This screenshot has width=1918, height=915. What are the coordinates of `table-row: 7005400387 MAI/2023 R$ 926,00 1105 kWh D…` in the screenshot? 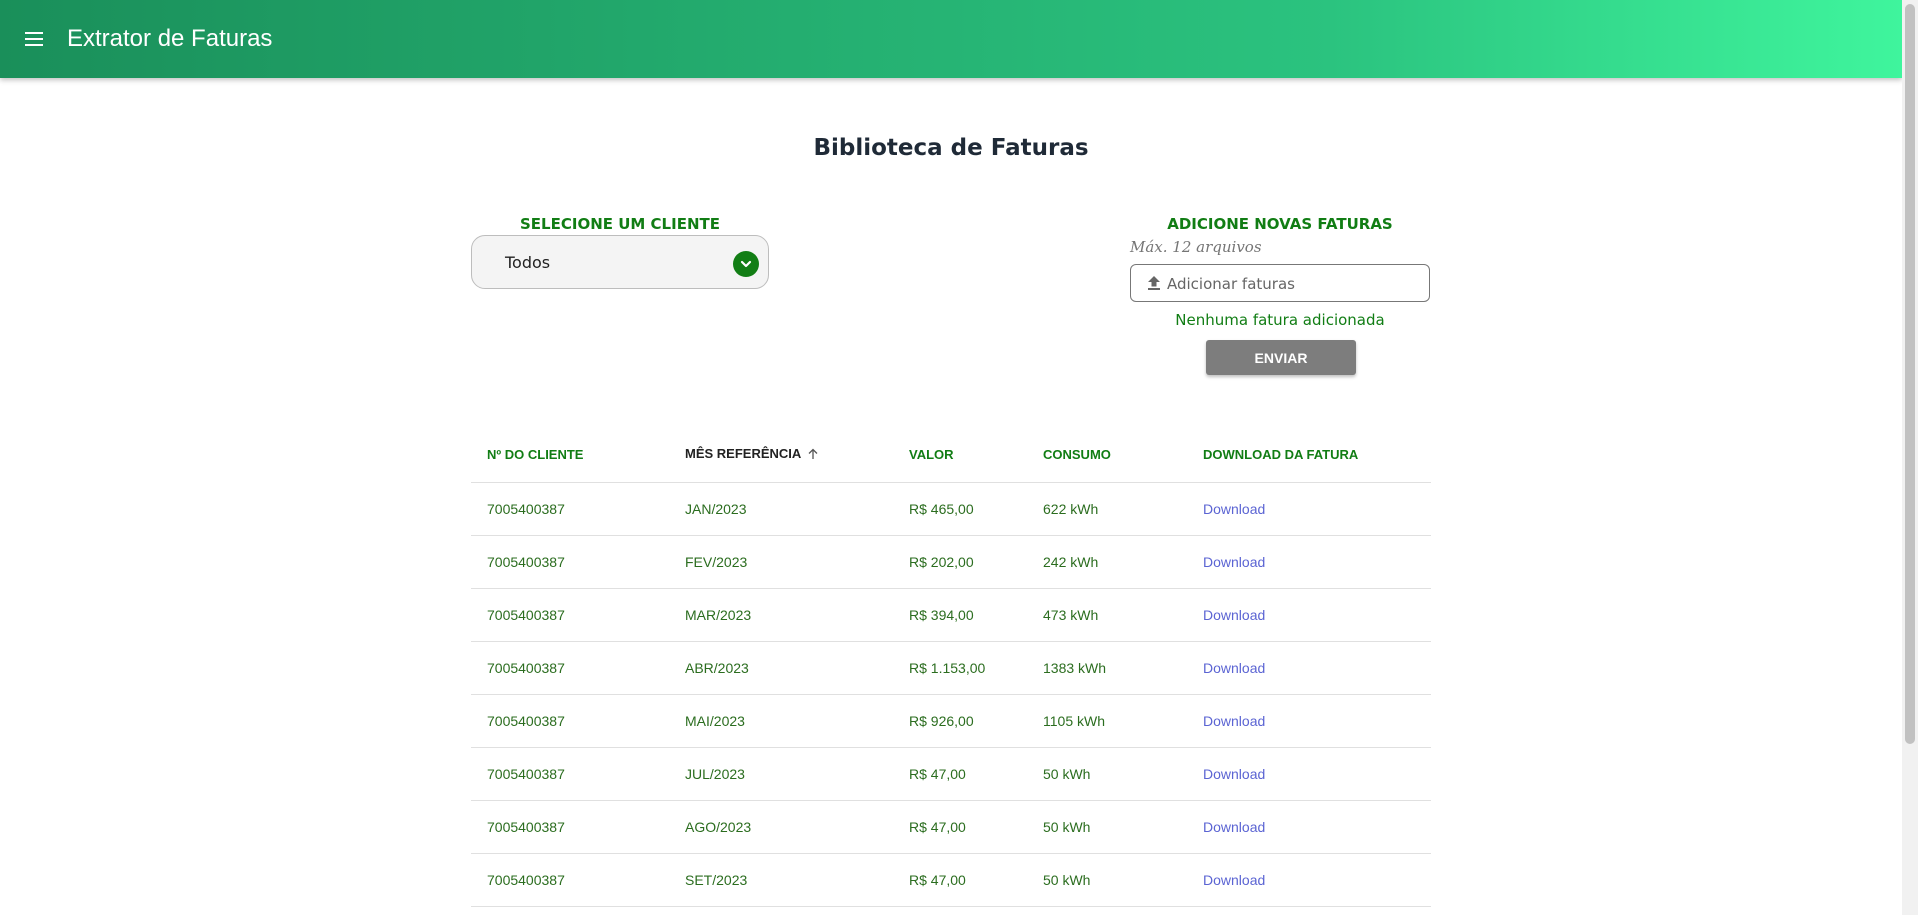 It's located at (951, 721).